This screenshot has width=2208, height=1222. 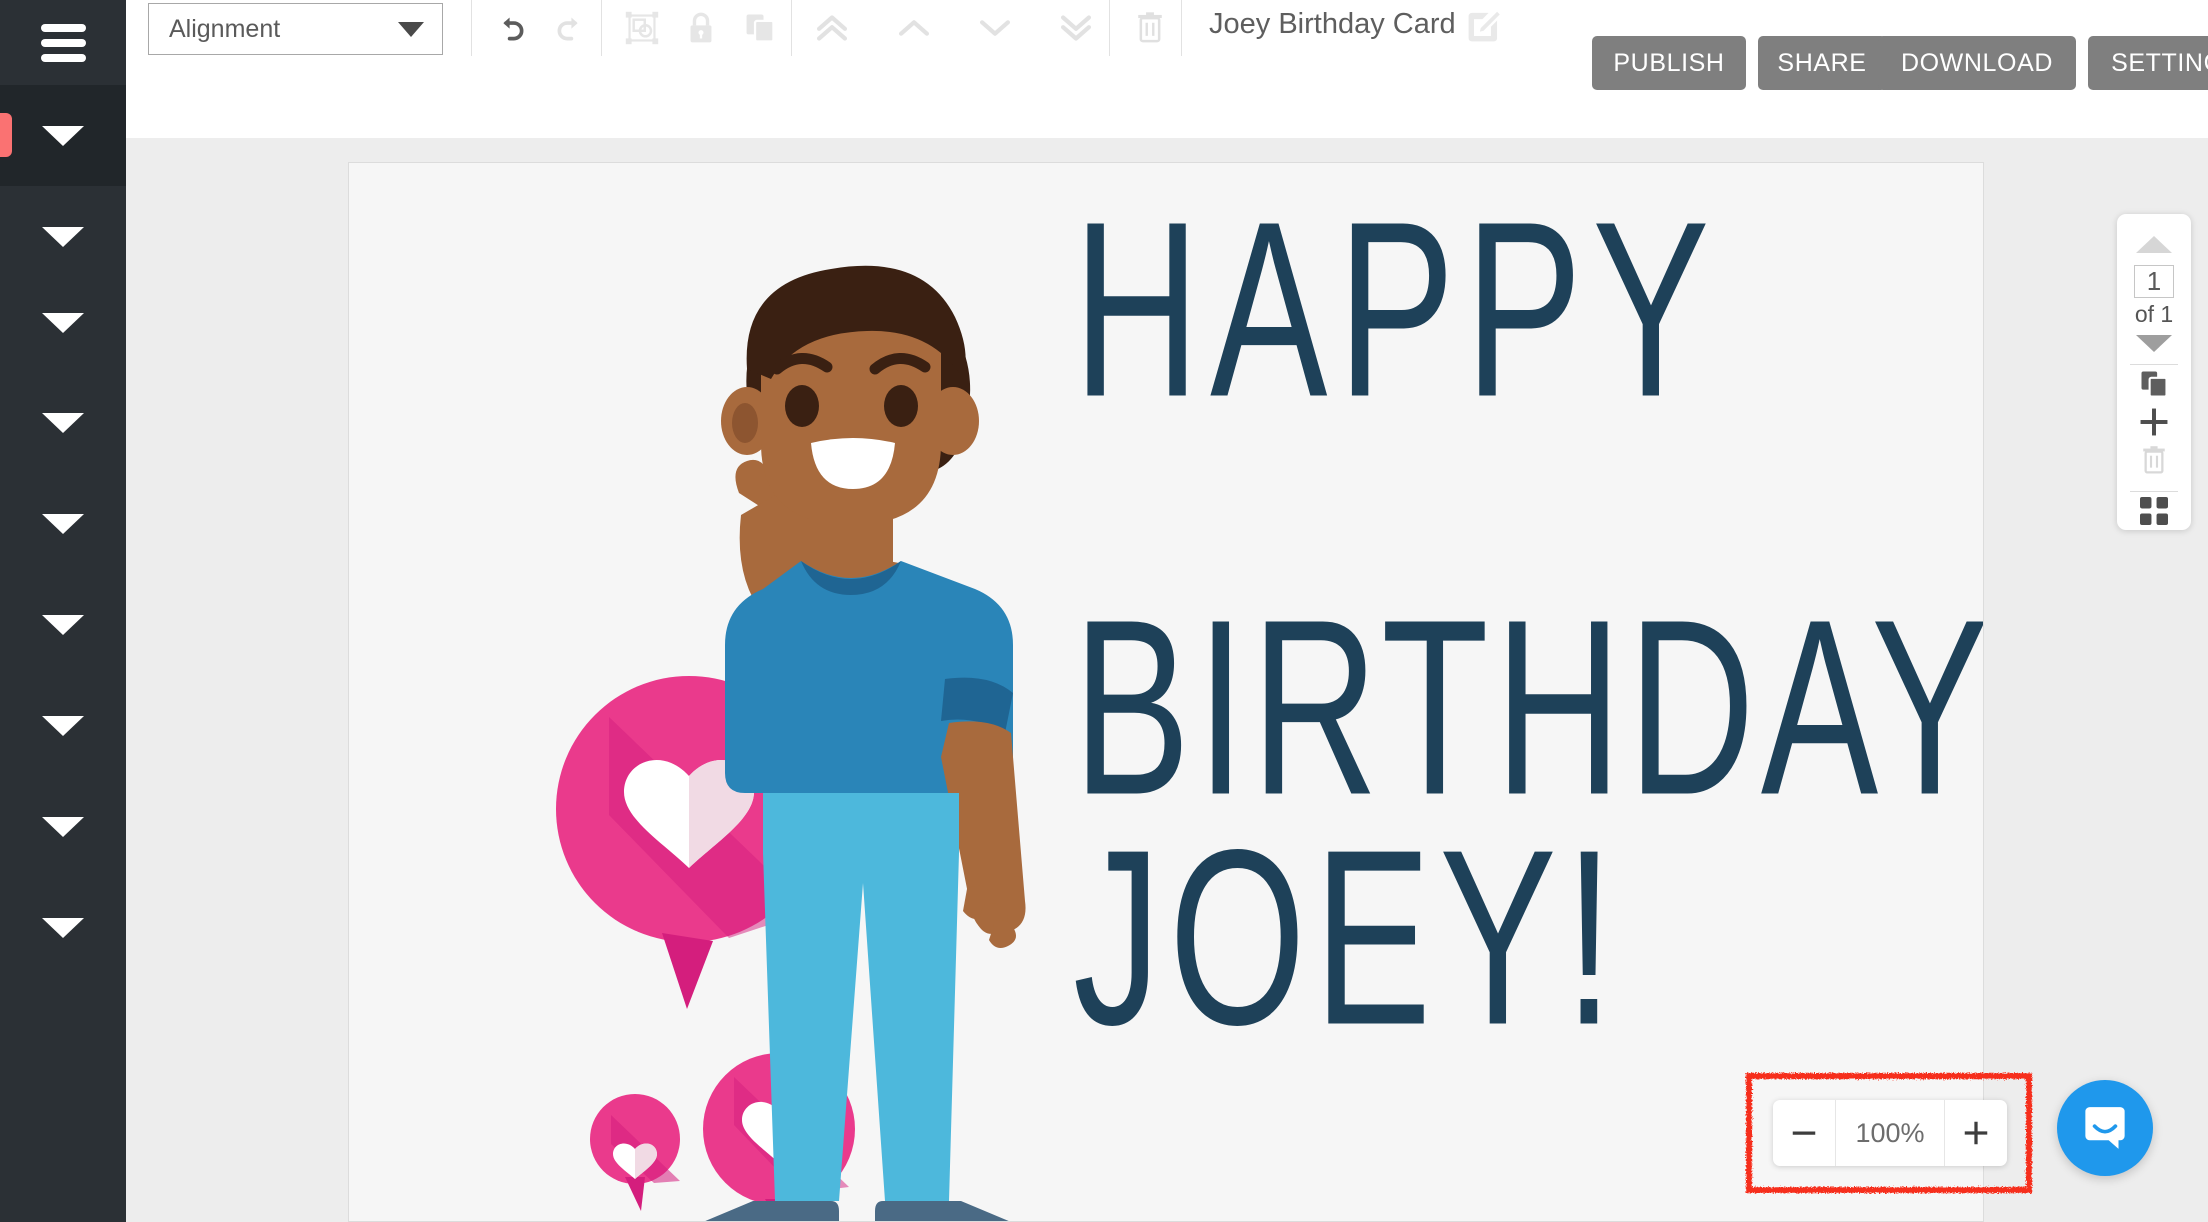 I want to click on duplicate-page-icon, so click(x=2154, y=384).